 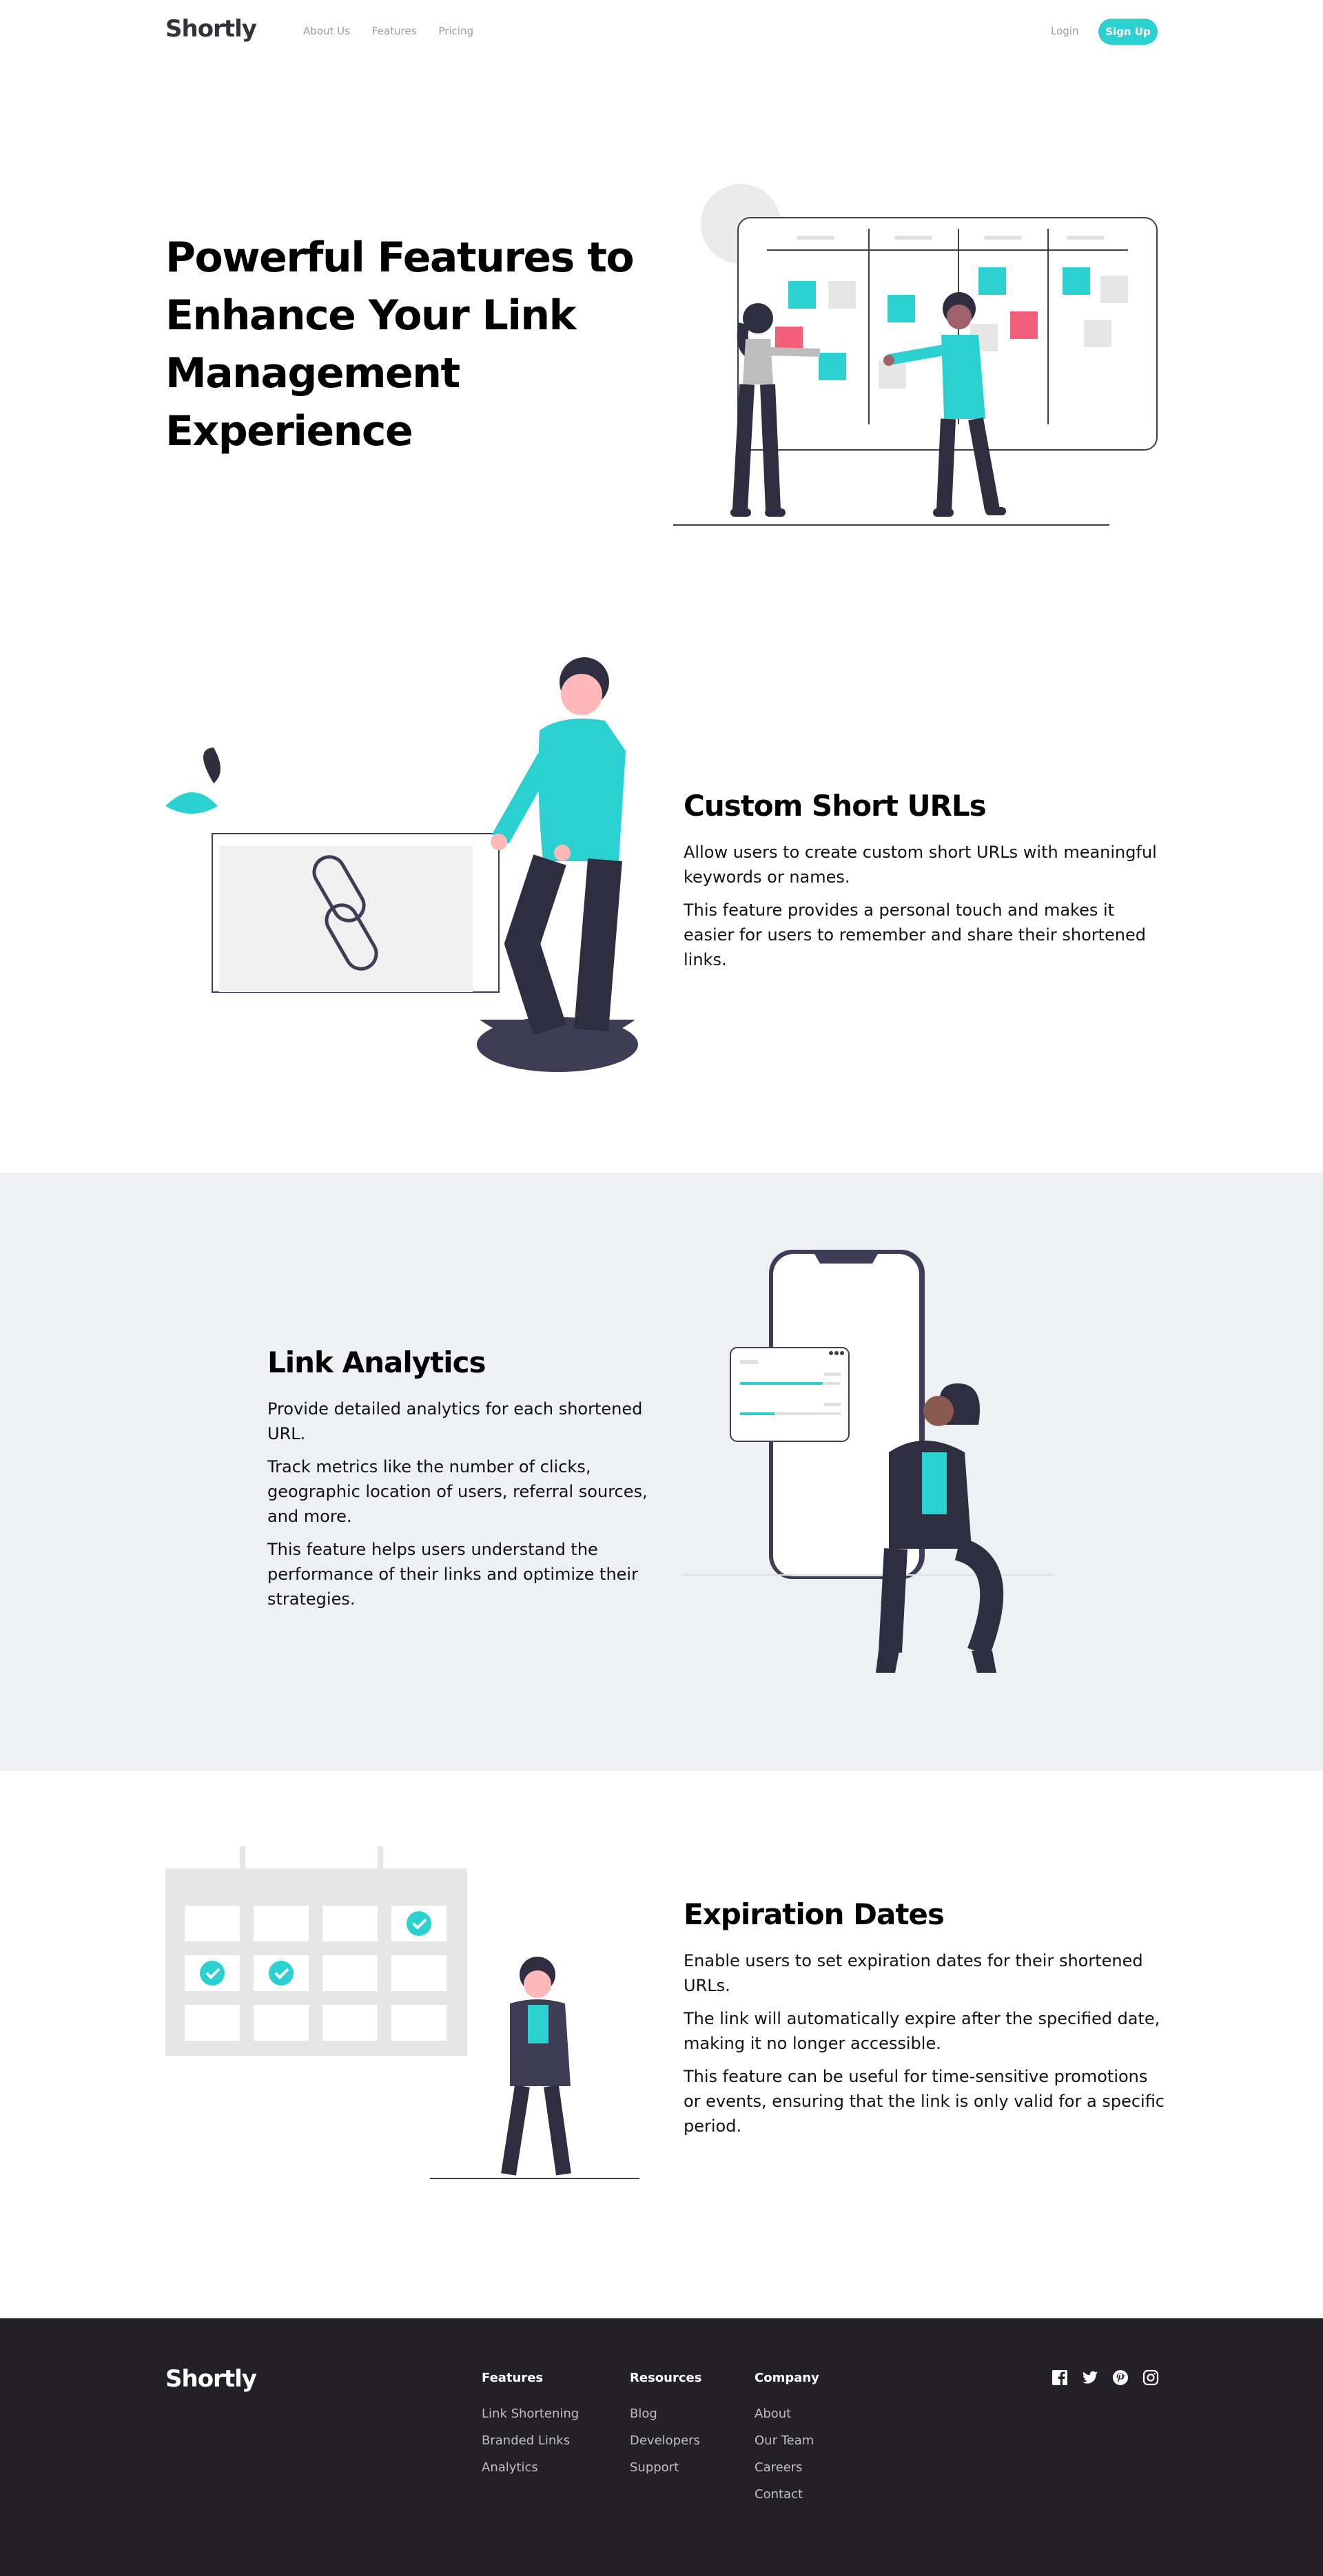 What do you see at coordinates (1150, 2377) in the screenshot?
I see `instagram-icon` at bounding box center [1150, 2377].